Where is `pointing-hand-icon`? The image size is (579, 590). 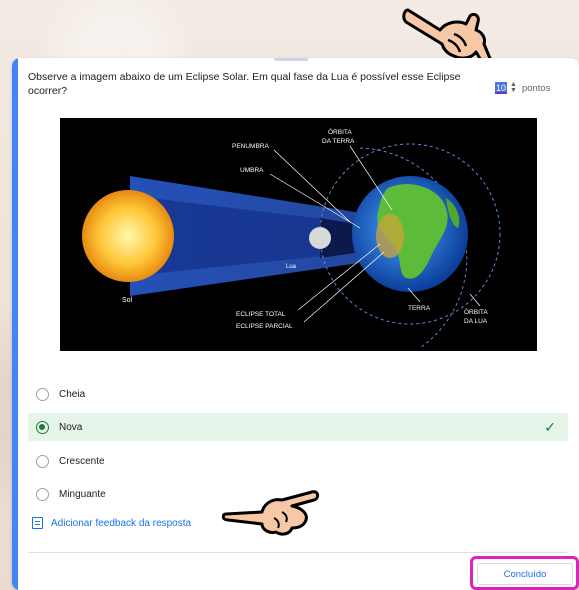
pointing-hand-icon is located at coordinates (271, 513).